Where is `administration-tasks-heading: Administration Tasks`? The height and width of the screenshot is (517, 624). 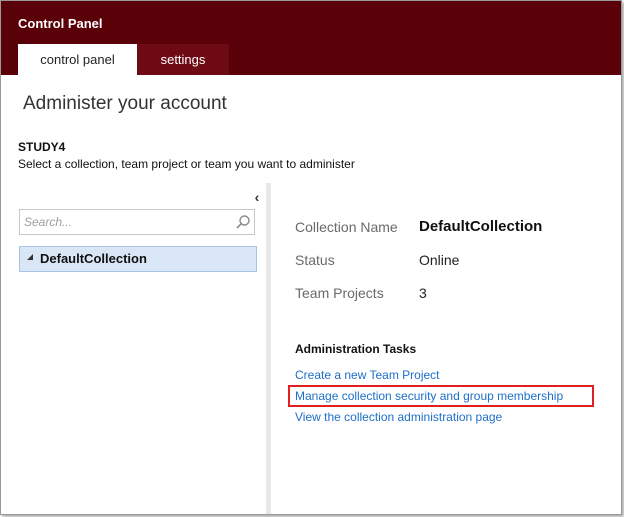
administration-tasks-heading: Administration Tasks is located at coordinates (356, 349).